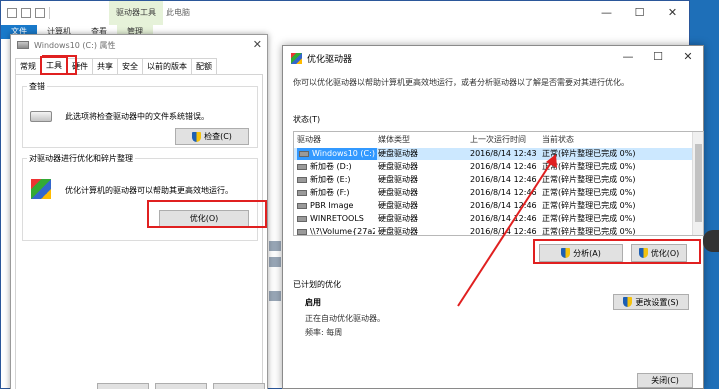  Describe the element at coordinates (587, 253) in the screenshot. I see `analyze-button-label: 分析(A)` at that location.